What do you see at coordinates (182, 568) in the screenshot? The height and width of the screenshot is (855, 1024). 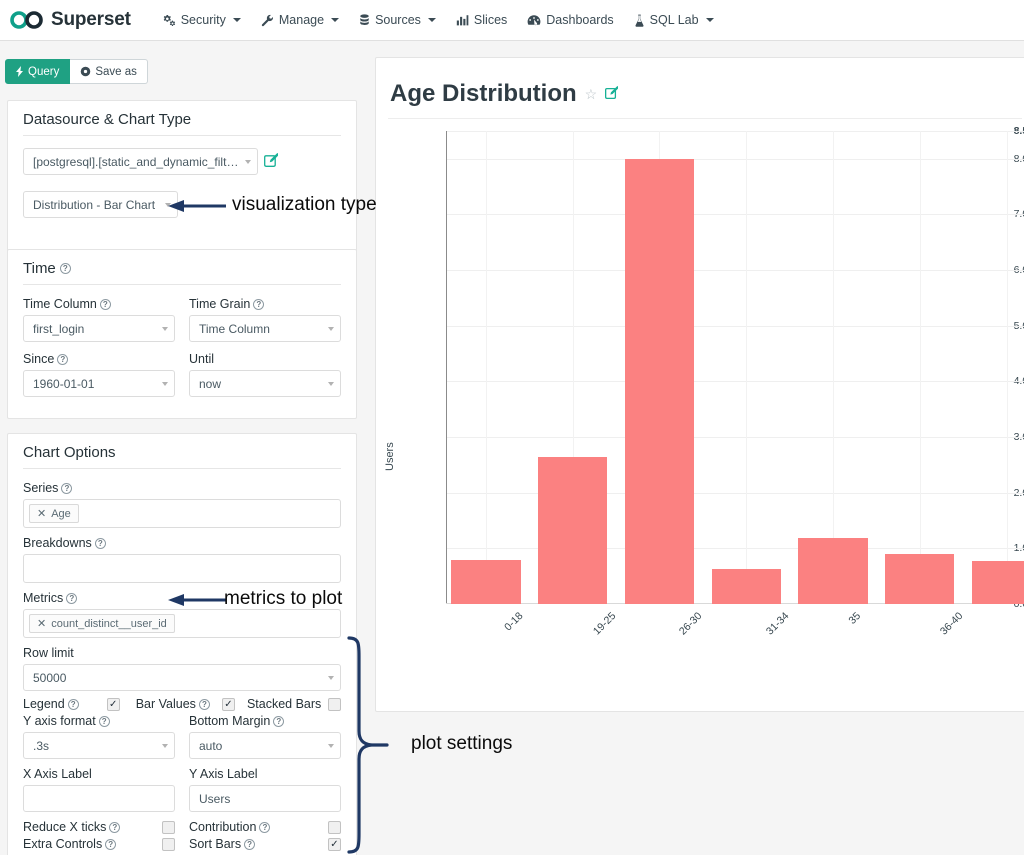 I see `breakdowns-input` at bounding box center [182, 568].